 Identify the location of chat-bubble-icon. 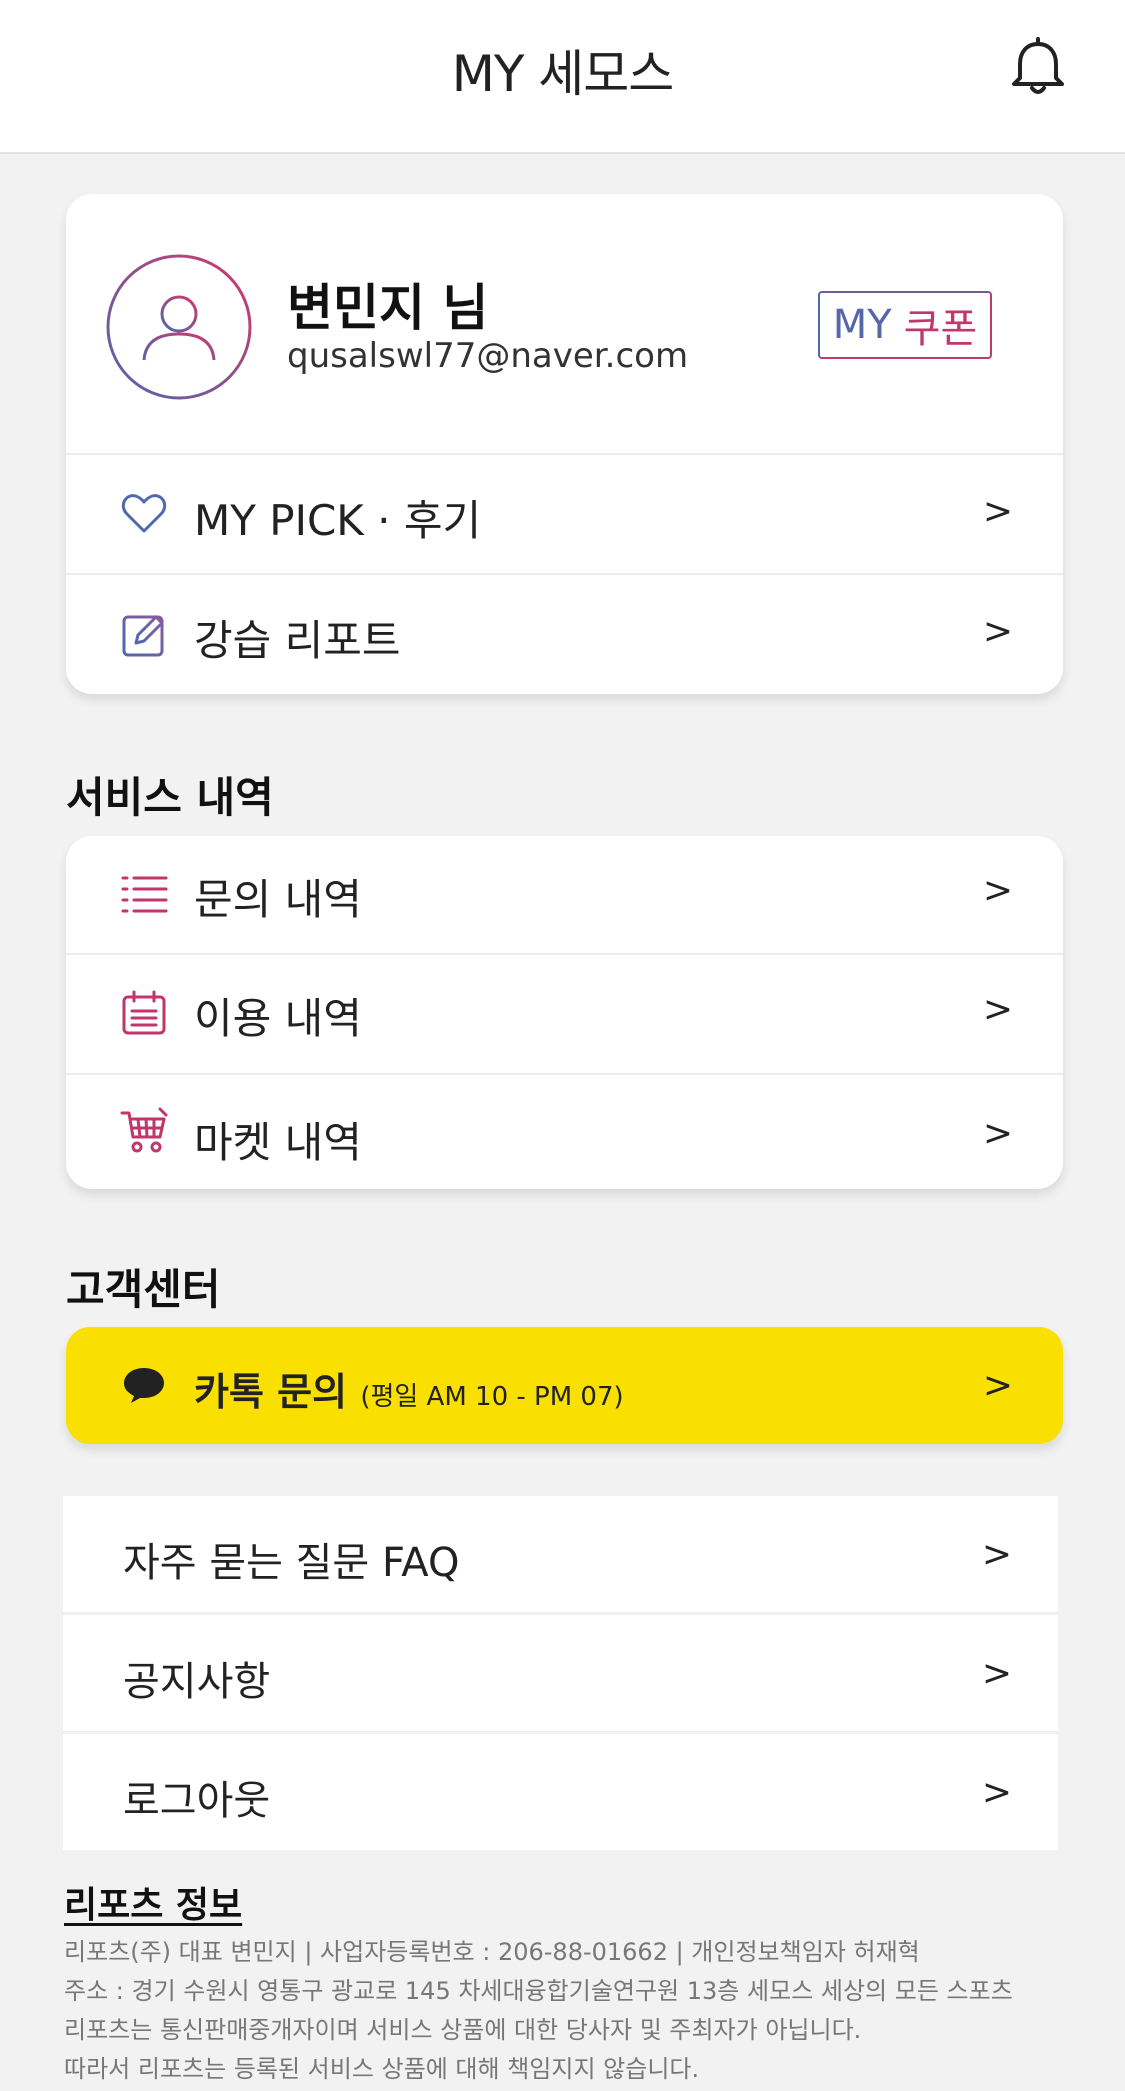
(144, 1385).